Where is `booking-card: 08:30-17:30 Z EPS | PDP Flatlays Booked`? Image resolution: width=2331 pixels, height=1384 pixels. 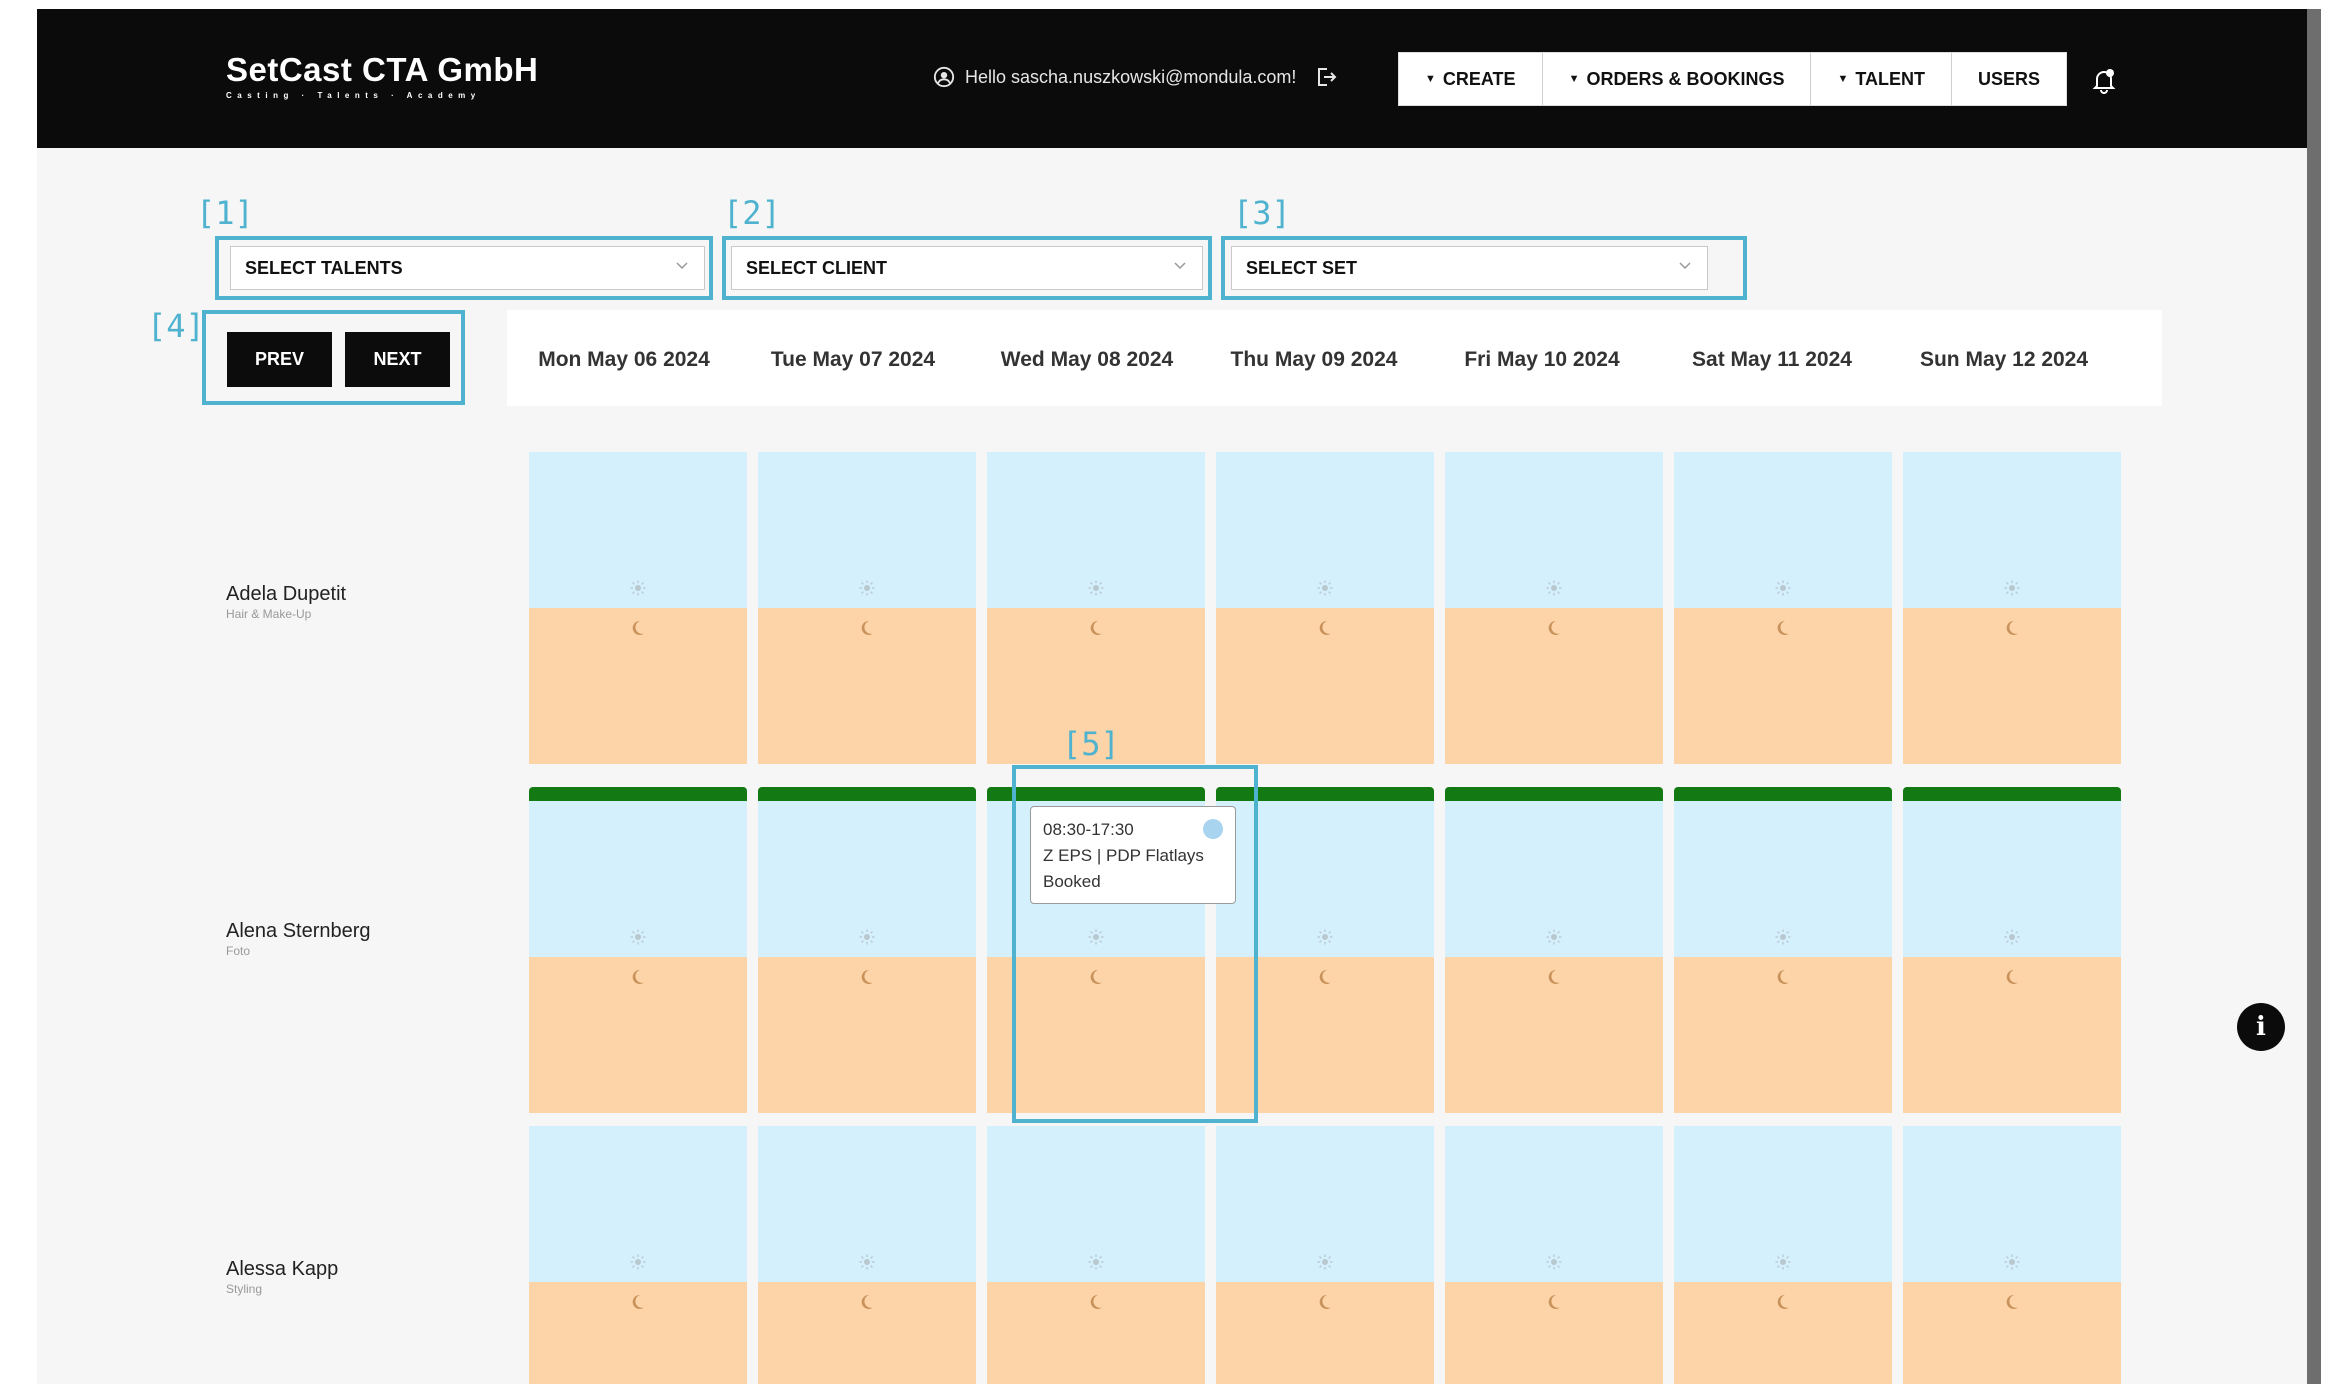
booking-card: 08:30-17:30 Z EPS | PDP Flatlays Booked is located at coordinates (1133, 855).